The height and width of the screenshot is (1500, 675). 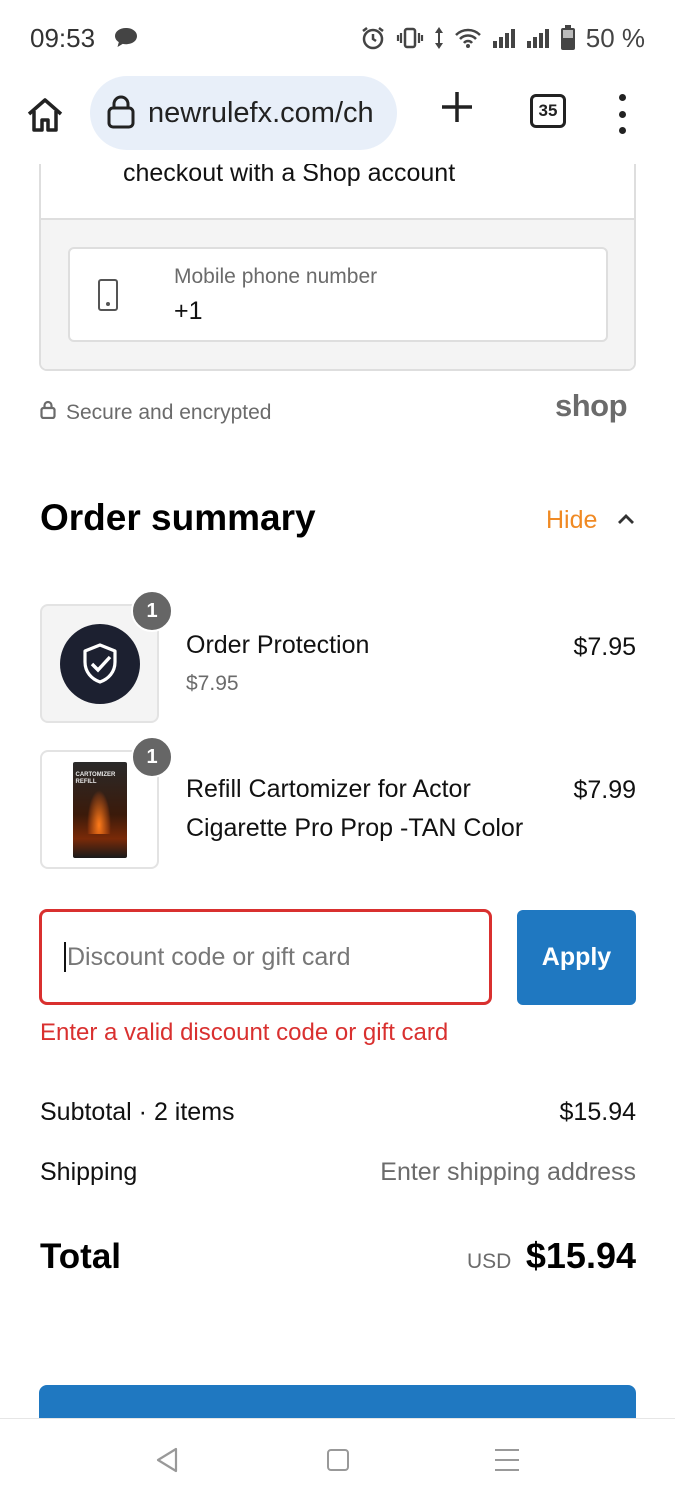 I want to click on address-bar: newrulefx.com/ch, so click(x=243, y=113).